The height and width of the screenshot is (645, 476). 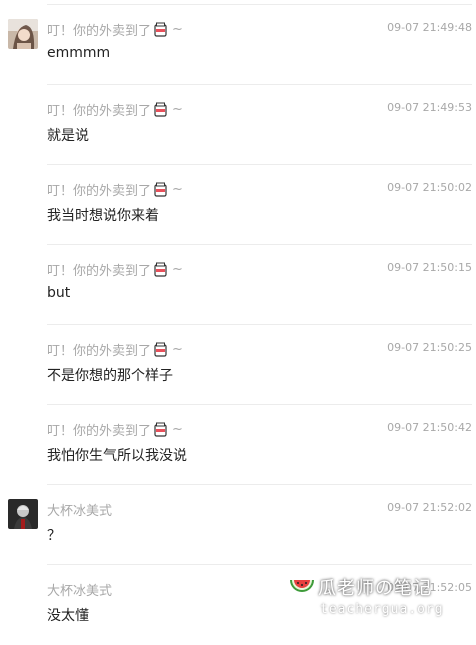 I want to click on chat-message: 叮！你的外卖到了 ~ 09-07 21:50:42 我怕你生气所以我没说, so click(x=259, y=444).